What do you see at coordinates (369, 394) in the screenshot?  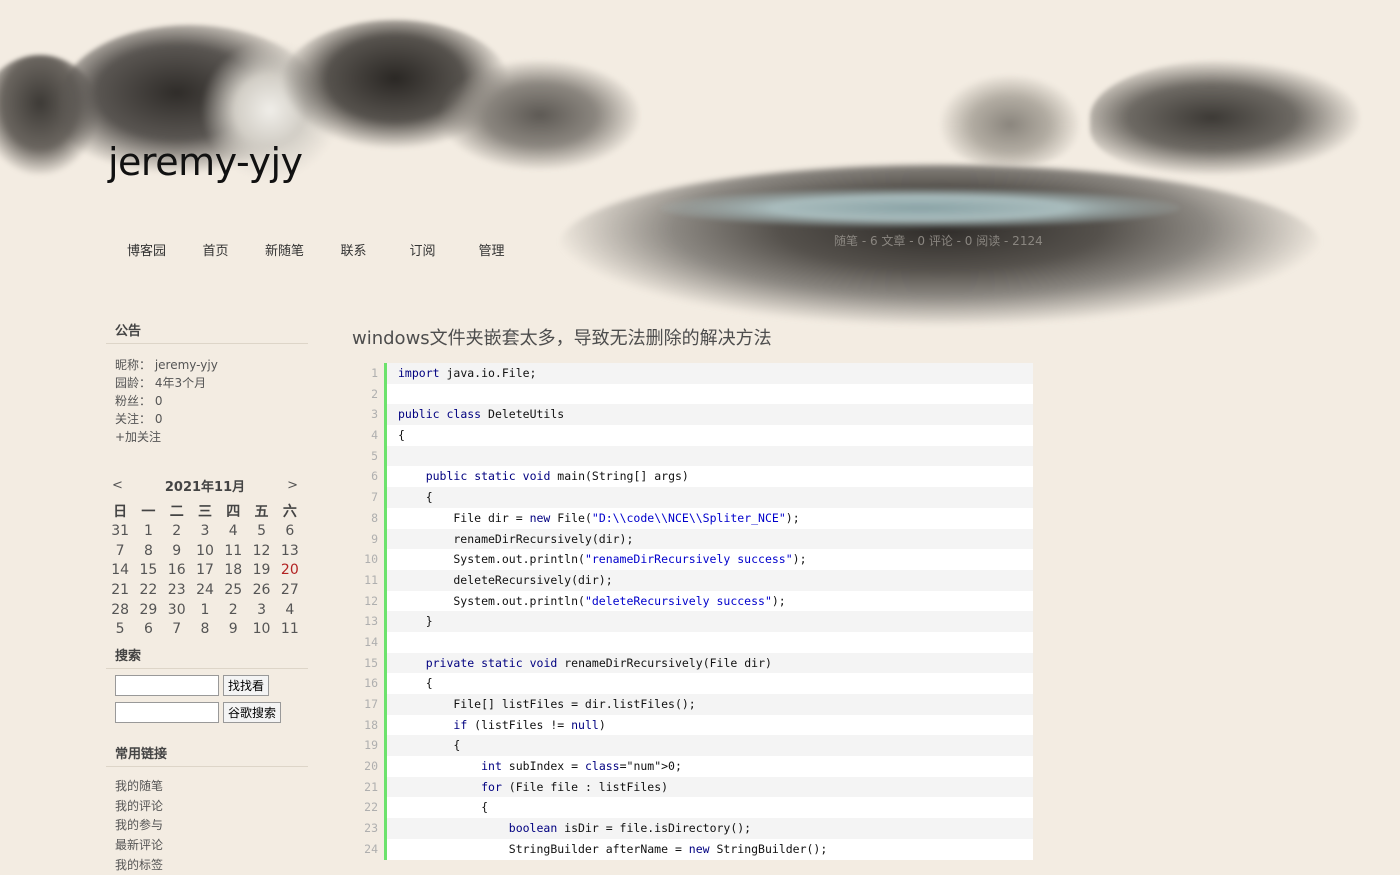 I see `line-number: 2` at bounding box center [369, 394].